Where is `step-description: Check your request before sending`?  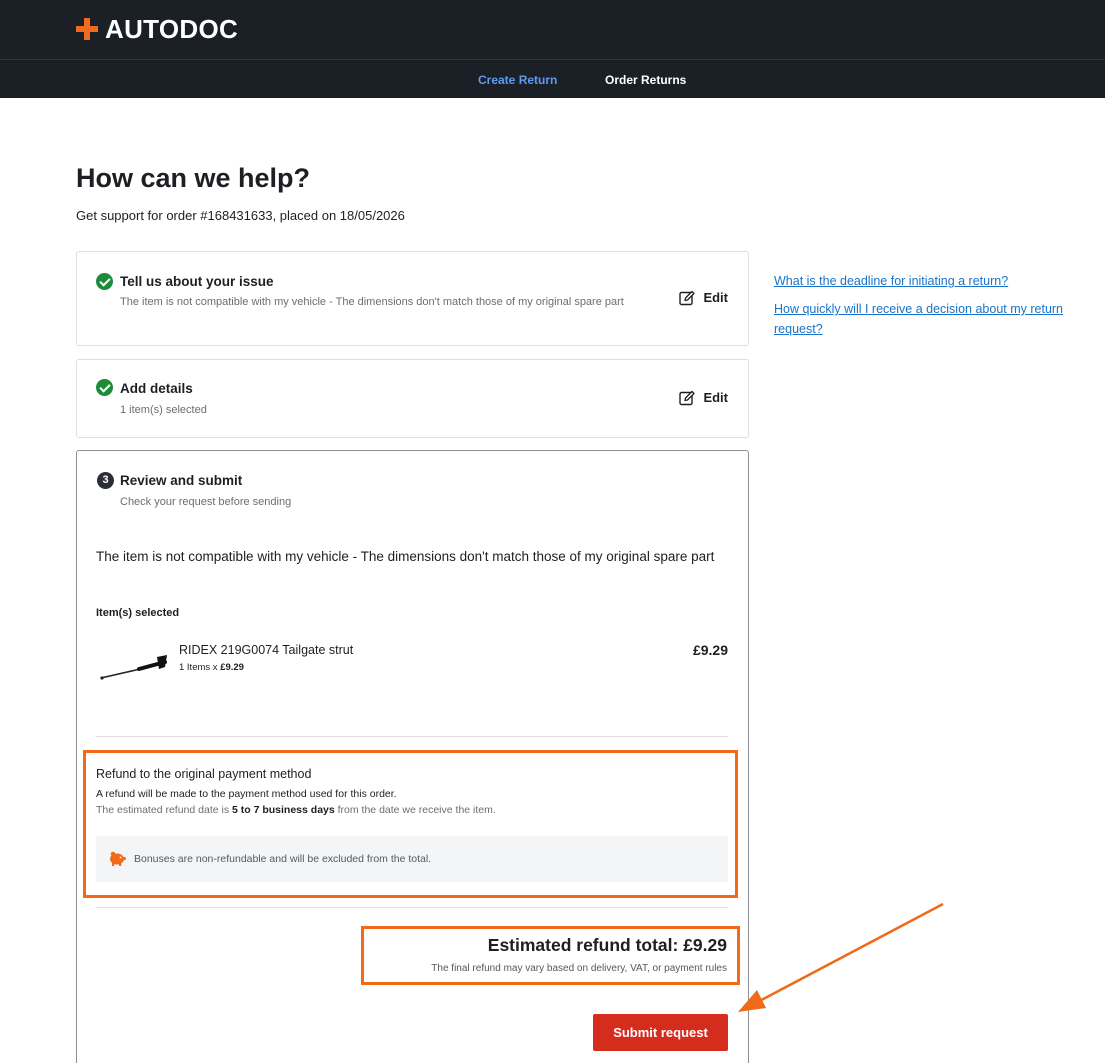
step-description: Check your request before sending is located at coordinates (206, 502).